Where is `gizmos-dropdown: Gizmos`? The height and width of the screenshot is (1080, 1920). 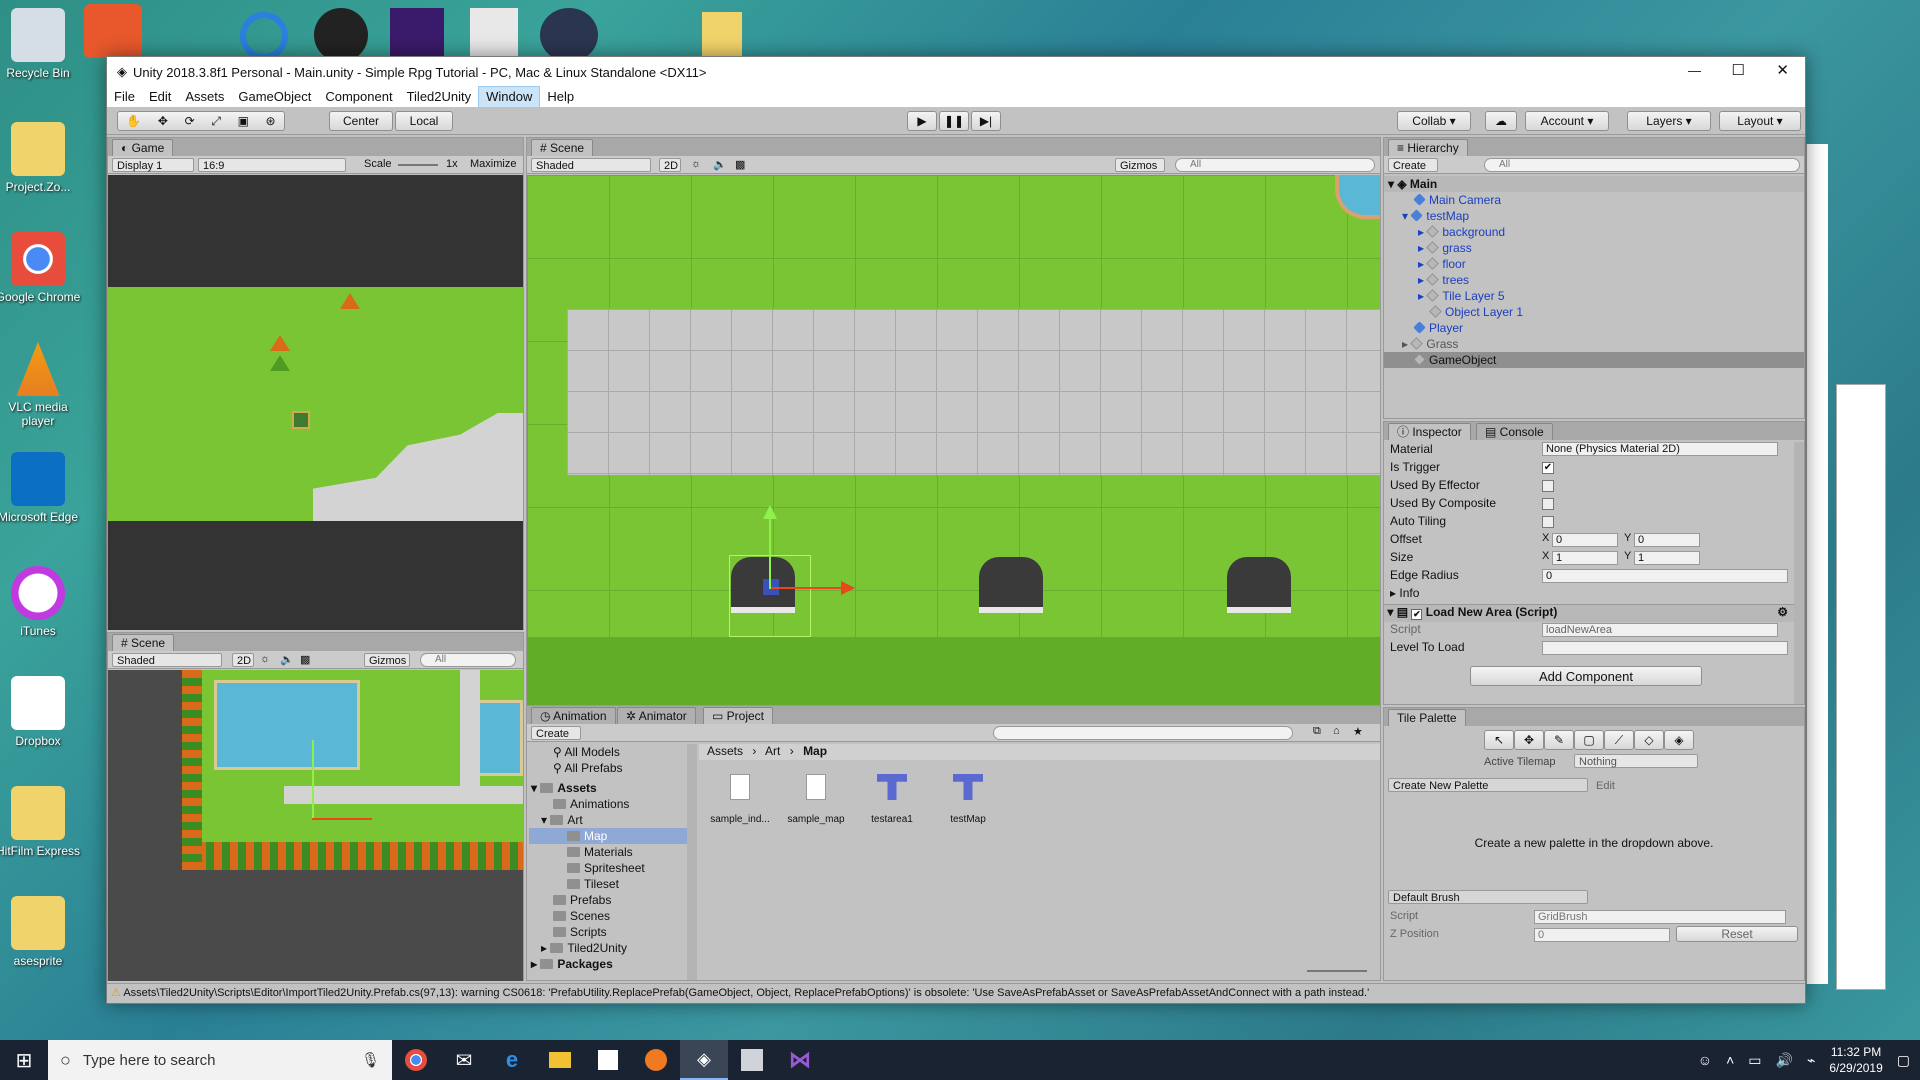
gizmos-dropdown: Gizmos is located at coordinates (387, 660).